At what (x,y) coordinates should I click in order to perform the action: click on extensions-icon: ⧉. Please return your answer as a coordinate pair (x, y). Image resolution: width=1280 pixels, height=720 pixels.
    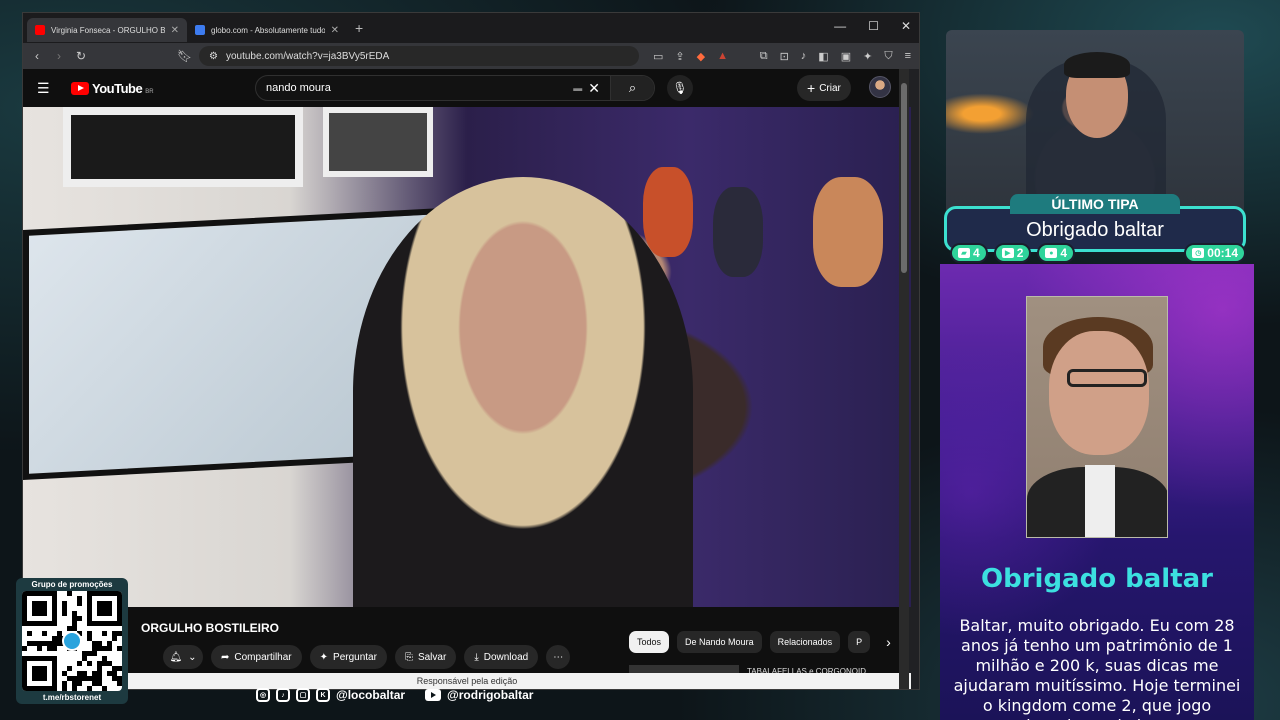
    Looking at the image, I should click on (764, 56).